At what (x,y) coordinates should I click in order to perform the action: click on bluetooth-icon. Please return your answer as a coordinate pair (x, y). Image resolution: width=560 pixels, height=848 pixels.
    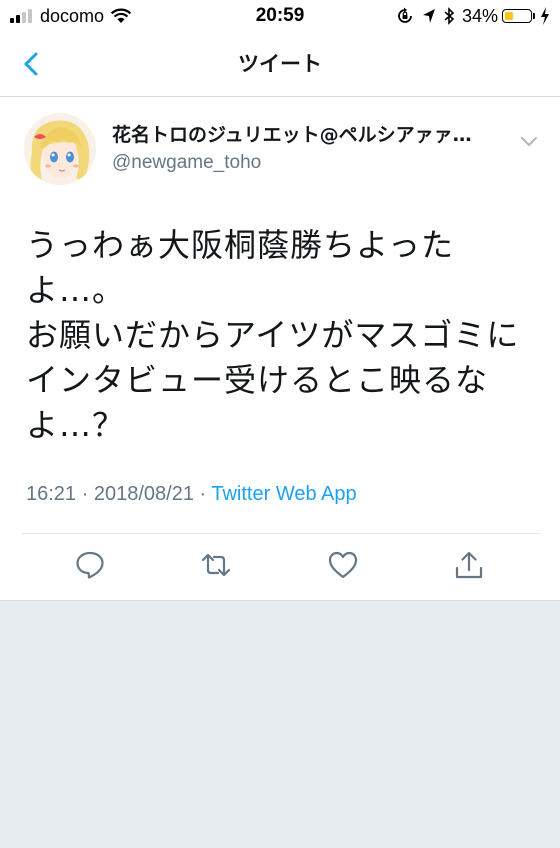
    Looking at the image, I should click on (449, 16).